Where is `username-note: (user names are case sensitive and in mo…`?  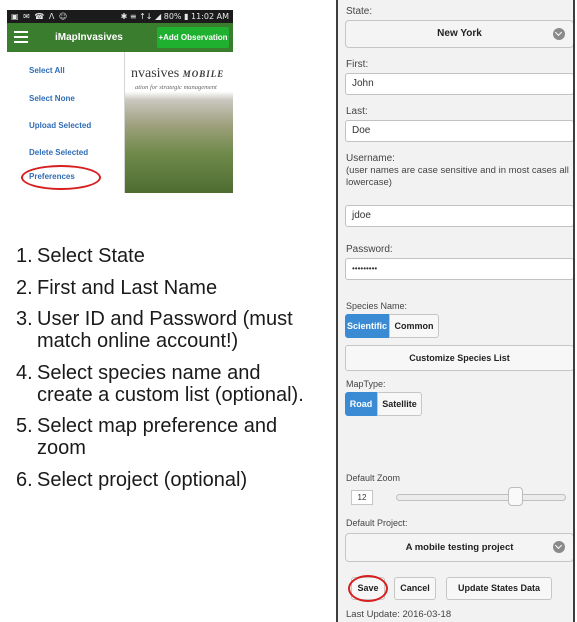
username-note: (user names are case sensitive and in mo… is located at coordinates (457, 176).